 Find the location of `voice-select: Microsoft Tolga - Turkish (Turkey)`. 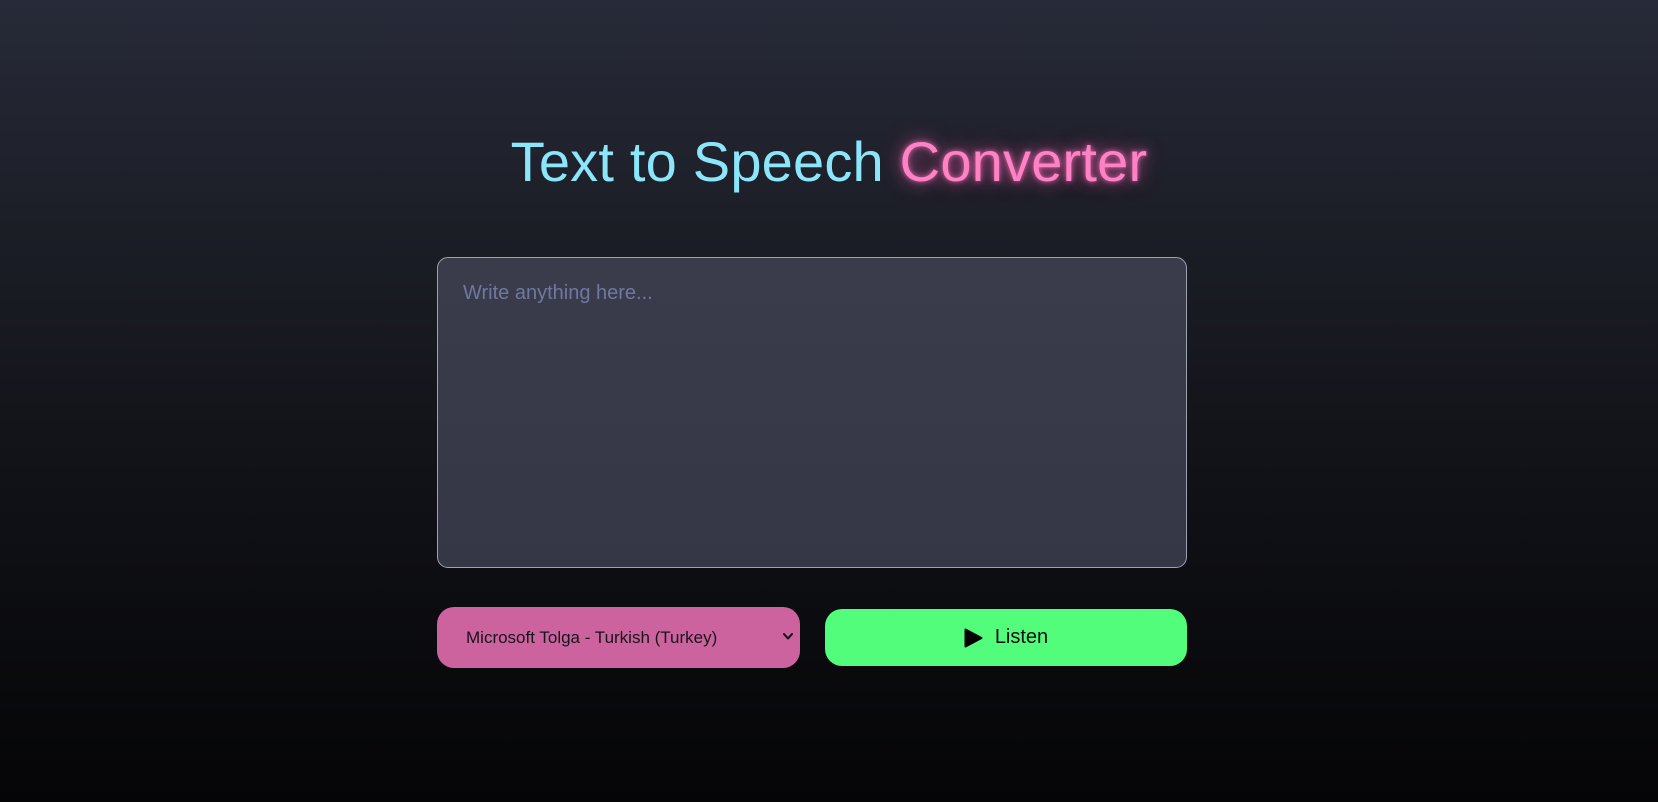

voice-select: Microsoft Tolga - Turkish (Turkey) is located at coordinates (618, 637).